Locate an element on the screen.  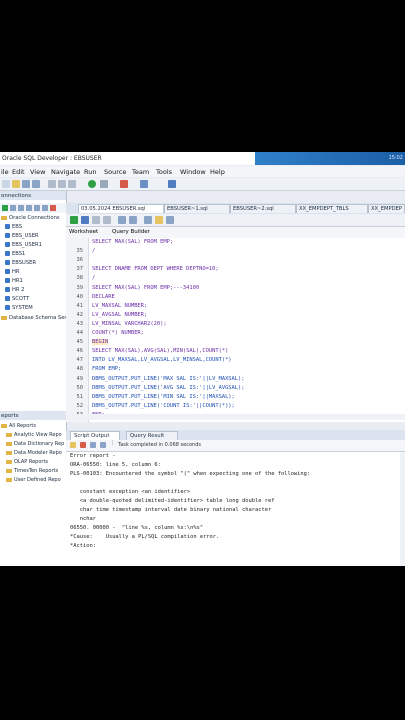
output-scrollbar is located at coordinates (402, 509).